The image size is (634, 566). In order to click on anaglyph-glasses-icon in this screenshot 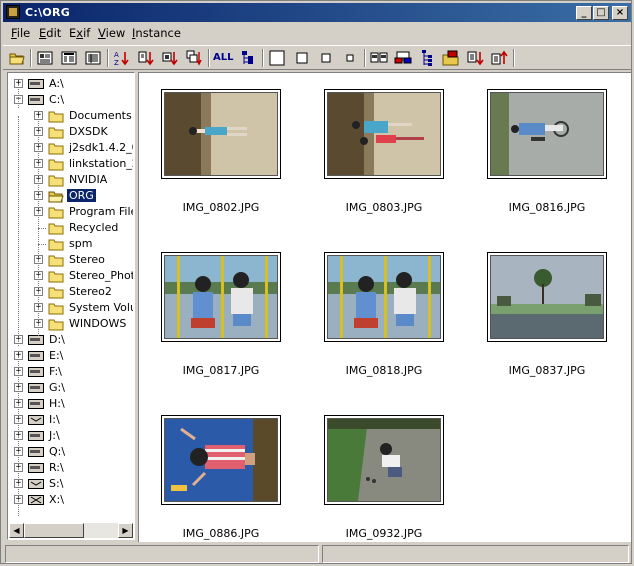, I will do `click(403, 58)`.